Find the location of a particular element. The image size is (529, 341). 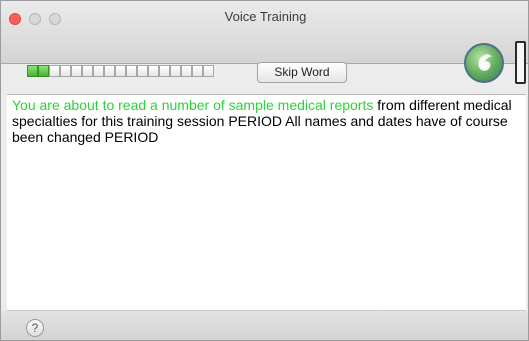

window-title: Voice Training is located at coordinates (265, 16).